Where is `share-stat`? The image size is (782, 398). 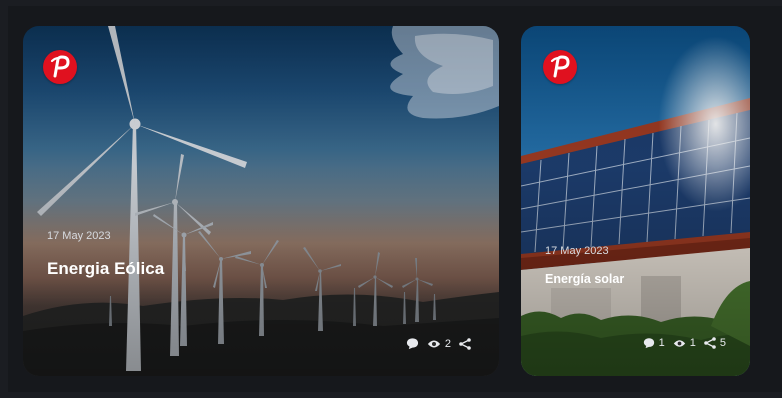 share-stat is located at coordinates (465, 343).